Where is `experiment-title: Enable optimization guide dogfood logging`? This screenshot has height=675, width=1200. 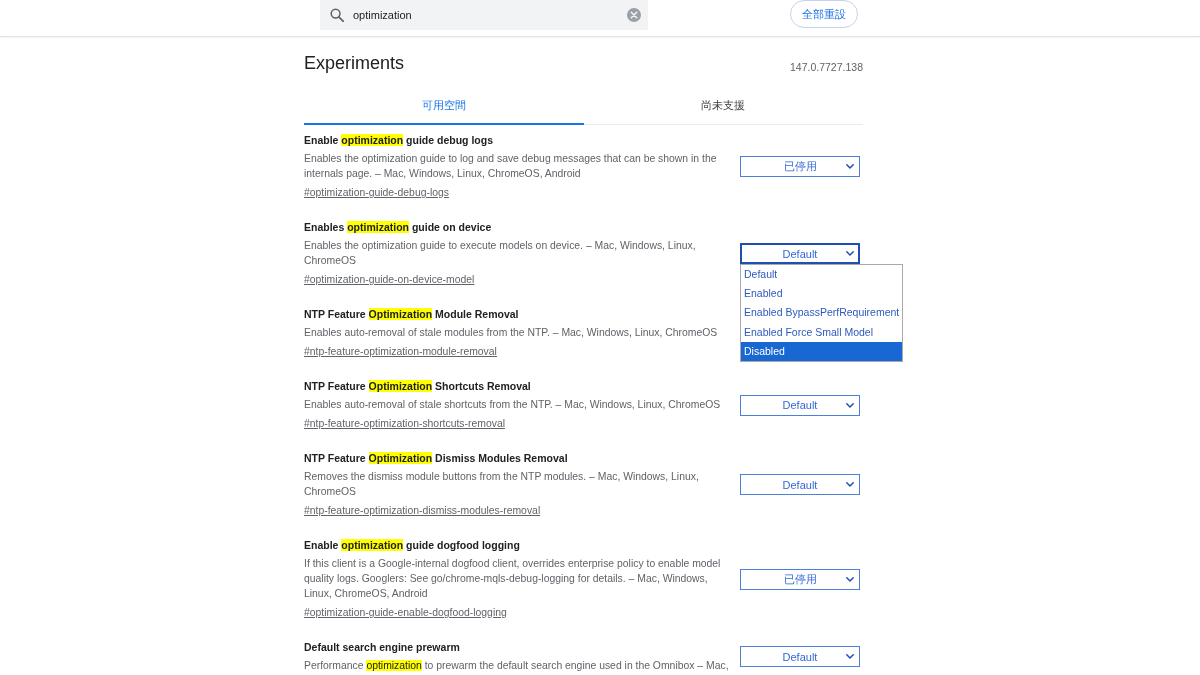 experiment-title: Enable optimization guide dogfood logging is located at coordinates (412, 545).